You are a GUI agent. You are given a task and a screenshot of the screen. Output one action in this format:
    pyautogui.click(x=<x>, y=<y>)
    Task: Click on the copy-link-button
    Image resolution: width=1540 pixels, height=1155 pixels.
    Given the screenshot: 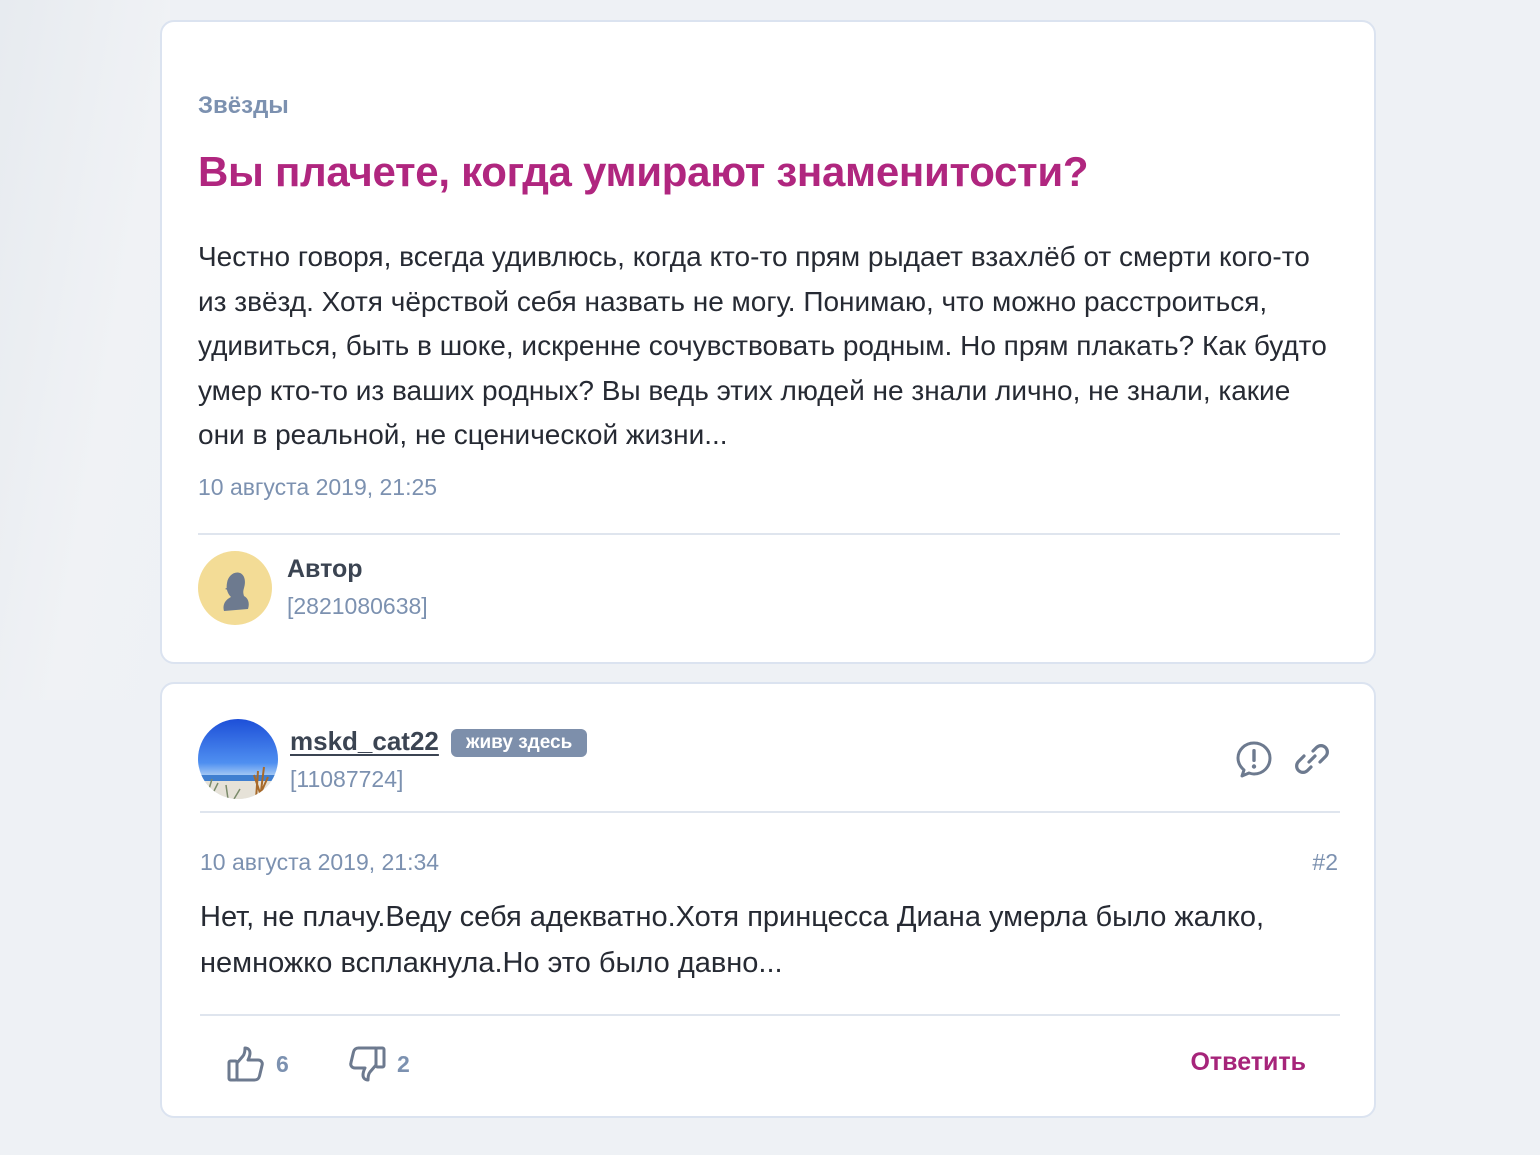 What is the action you would take?
    pyautogui.click(x=1312, y=759)
    